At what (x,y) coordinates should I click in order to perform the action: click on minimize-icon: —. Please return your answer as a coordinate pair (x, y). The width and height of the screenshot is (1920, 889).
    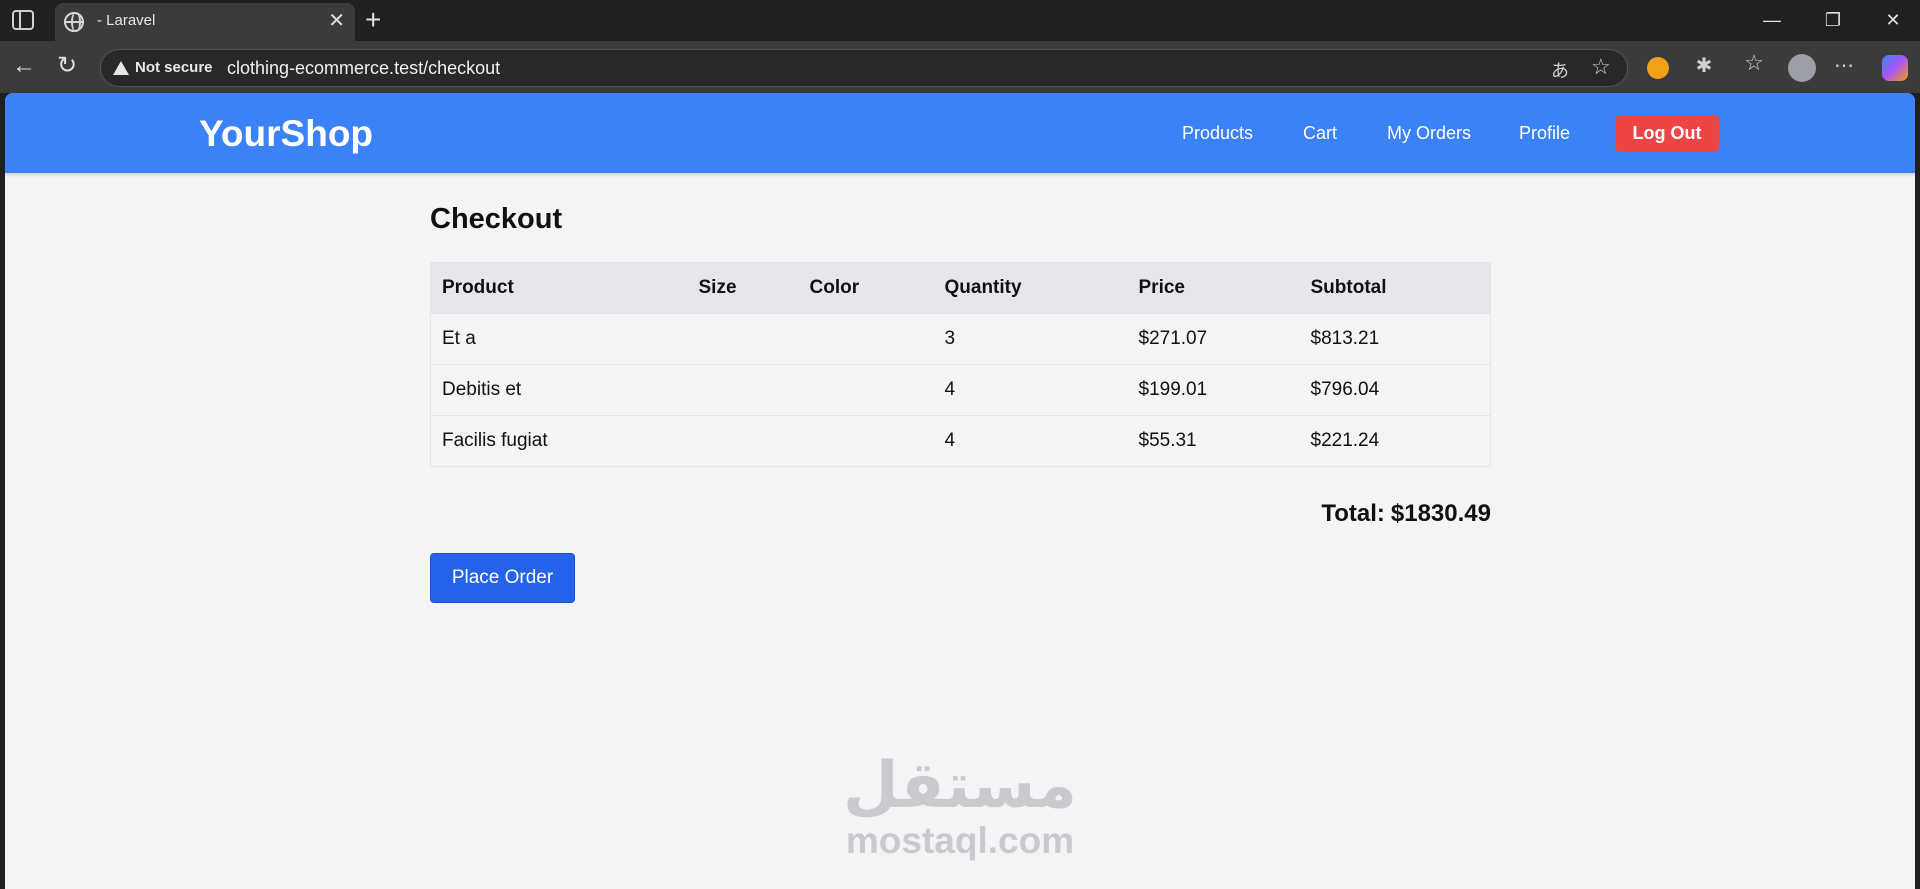
    Looking at the image, I should click on (1772, 20).